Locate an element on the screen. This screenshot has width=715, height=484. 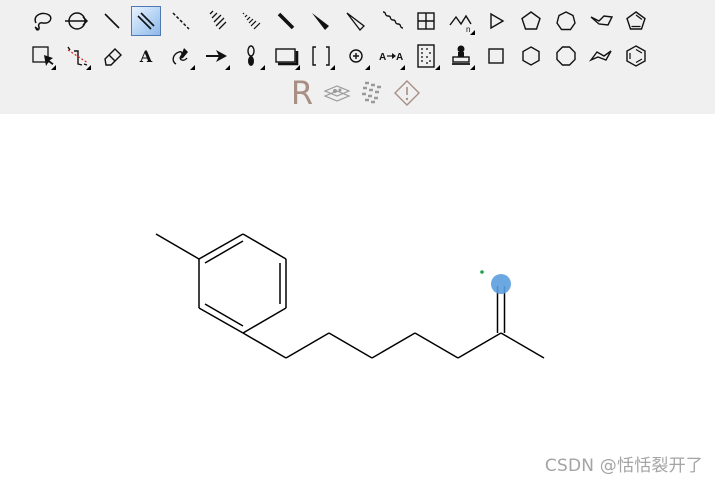
eraser-icon is located at coordinates (113, 57).